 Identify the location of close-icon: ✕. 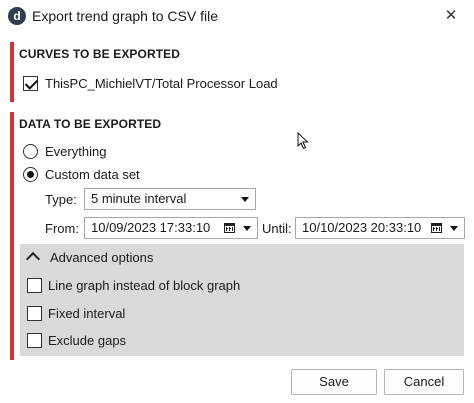
(451, 15).